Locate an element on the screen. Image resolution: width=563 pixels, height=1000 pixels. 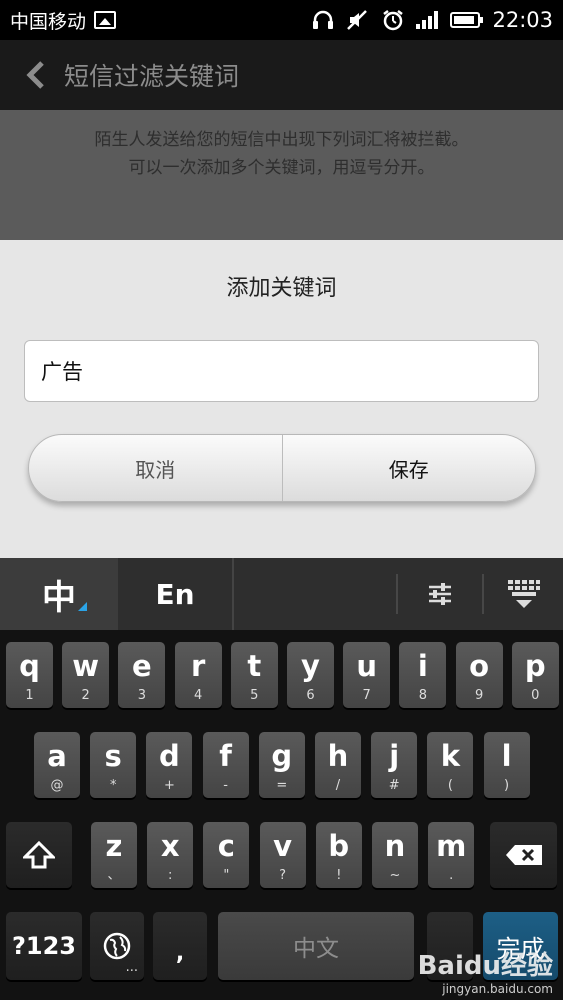
key-b: b! is located at coordinates (338, 855).